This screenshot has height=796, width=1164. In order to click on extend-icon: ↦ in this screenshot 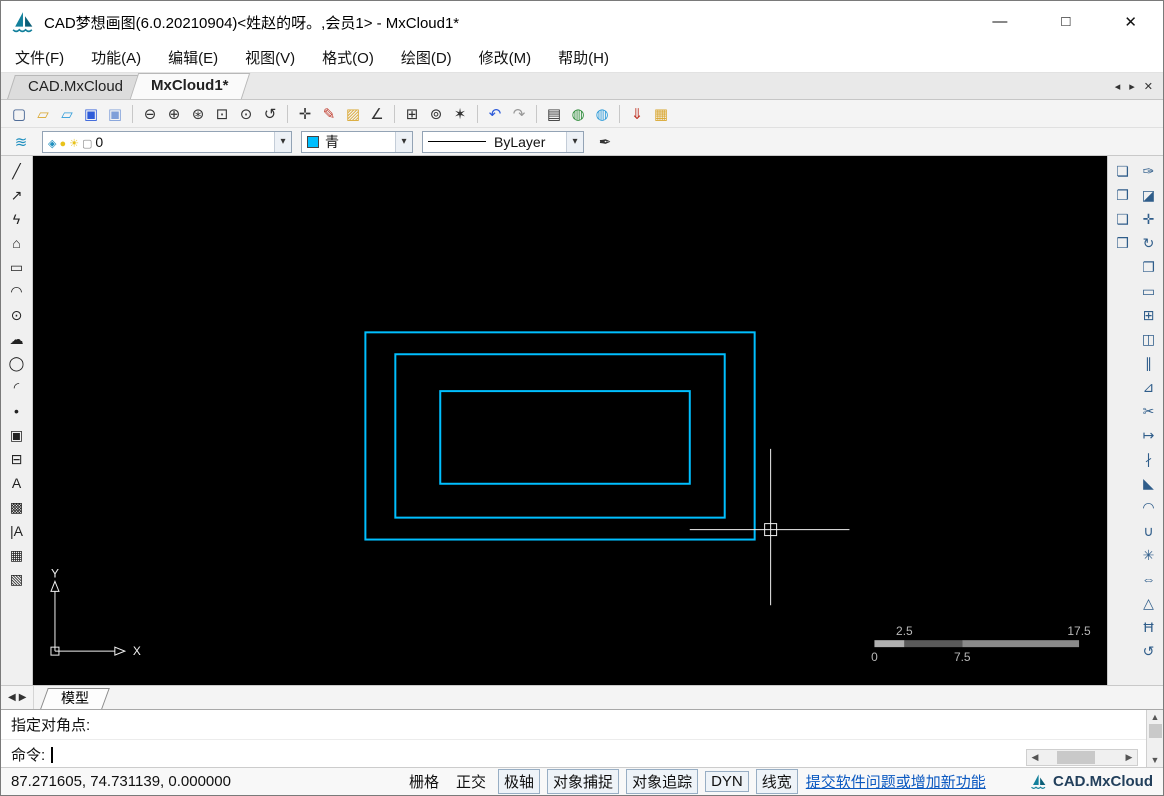, I will do `click(1149, 435)`.